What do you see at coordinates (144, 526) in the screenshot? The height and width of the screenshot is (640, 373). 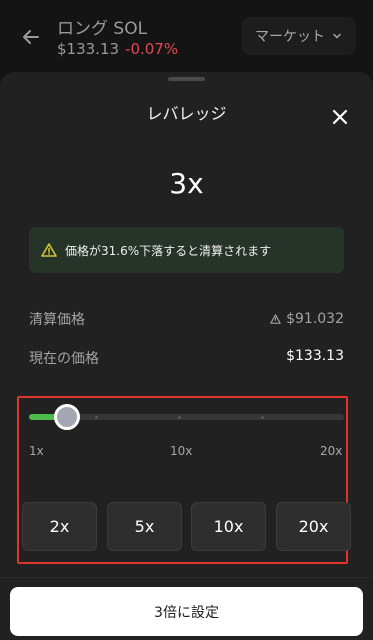 I see `preset-5x-button: 5x` at bounding box center [144, 526].